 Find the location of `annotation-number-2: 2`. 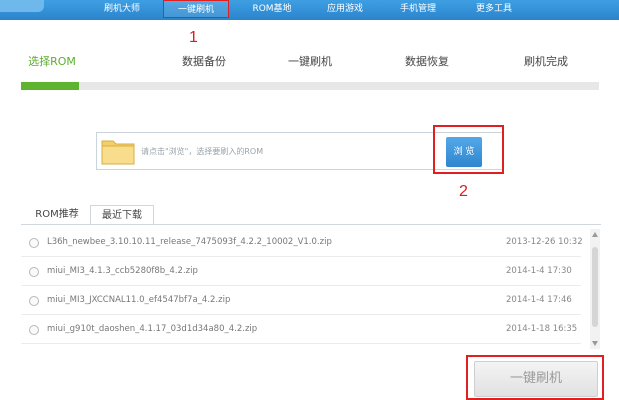

annotation-number-2: 2 is located at coordinates (463, 191).